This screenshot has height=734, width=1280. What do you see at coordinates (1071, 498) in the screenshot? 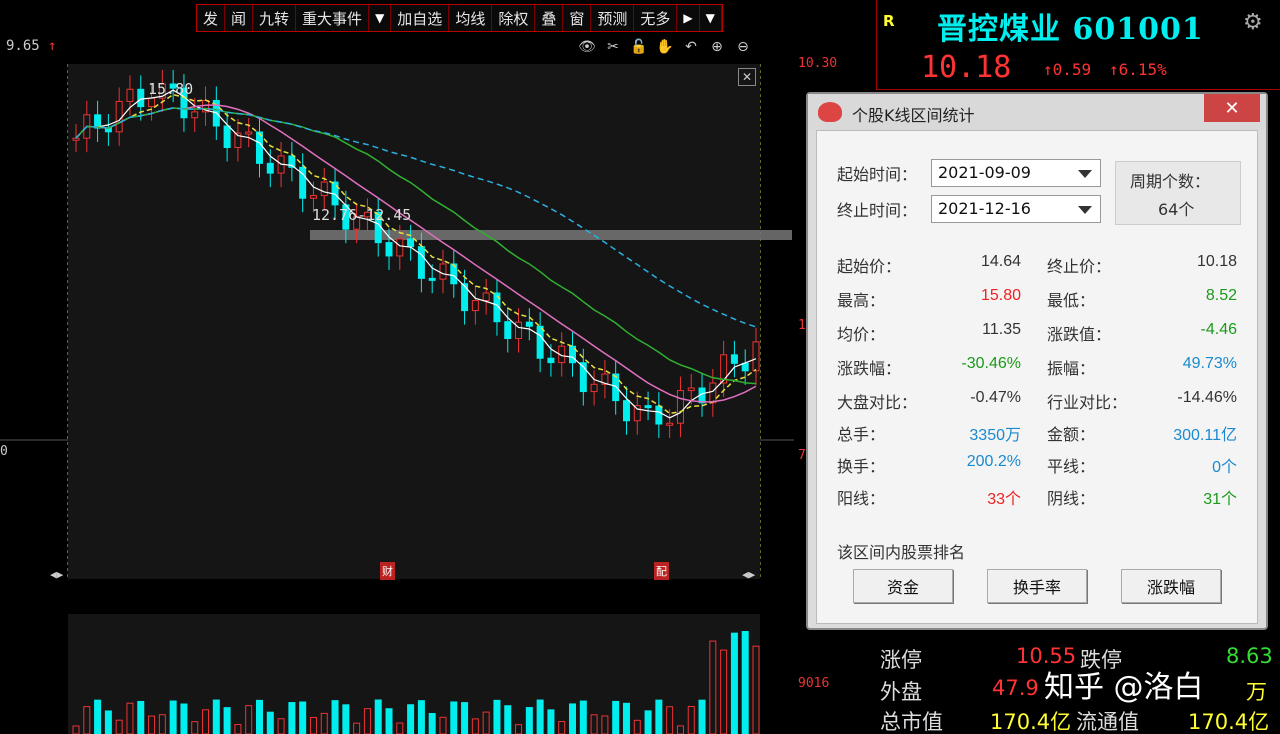
I see `stats_right-label-7: 阴线：` at bounding box center [1071, 498].